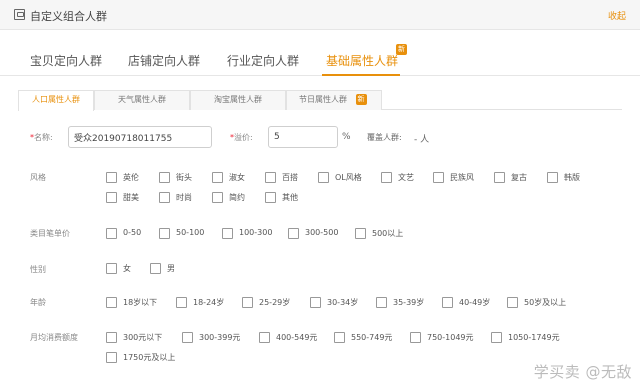  What do you see at coordinates (140, 137) in the screenshot?
I see `name-input` at bounding box center [140, 137].